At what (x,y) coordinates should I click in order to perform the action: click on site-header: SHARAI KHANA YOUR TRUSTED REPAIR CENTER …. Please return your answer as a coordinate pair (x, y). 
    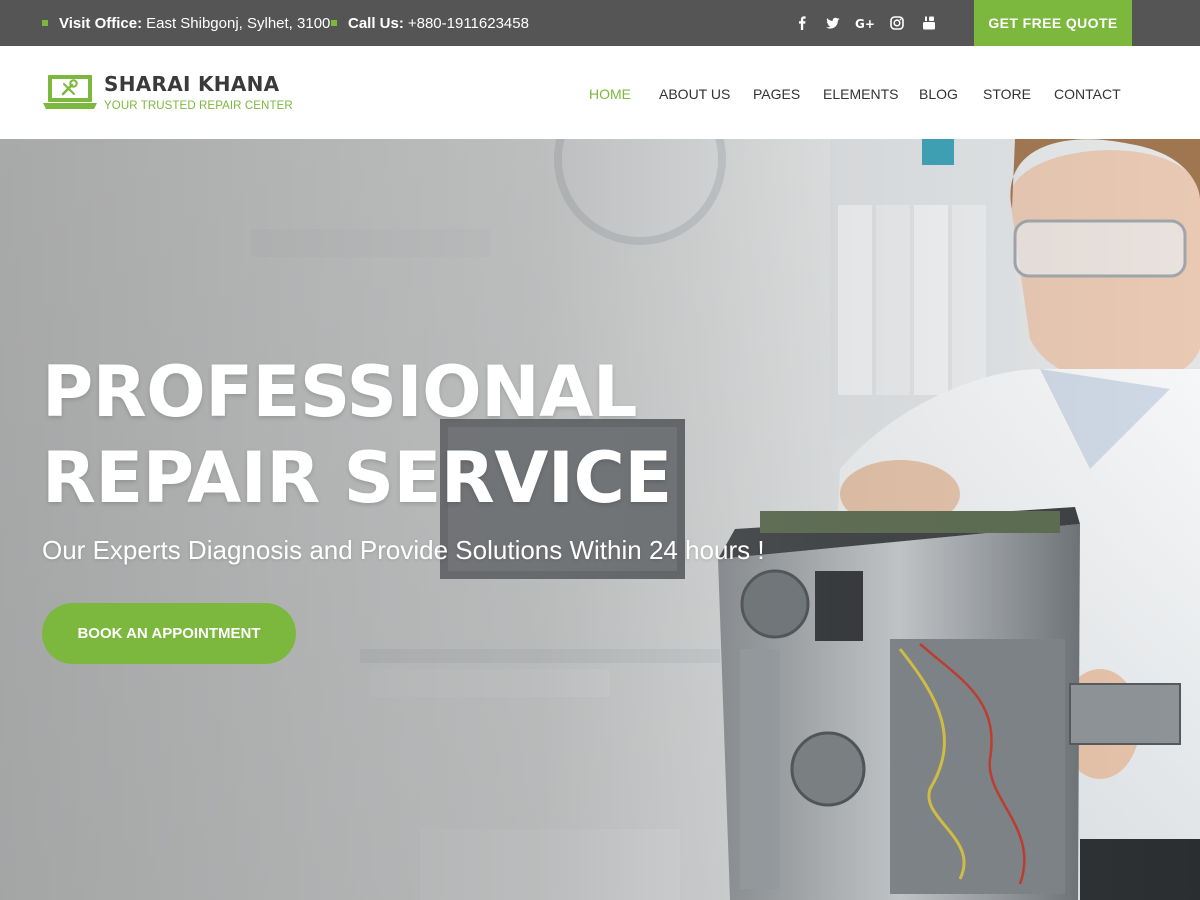
    Looking at the image, I should click on (600, 92).